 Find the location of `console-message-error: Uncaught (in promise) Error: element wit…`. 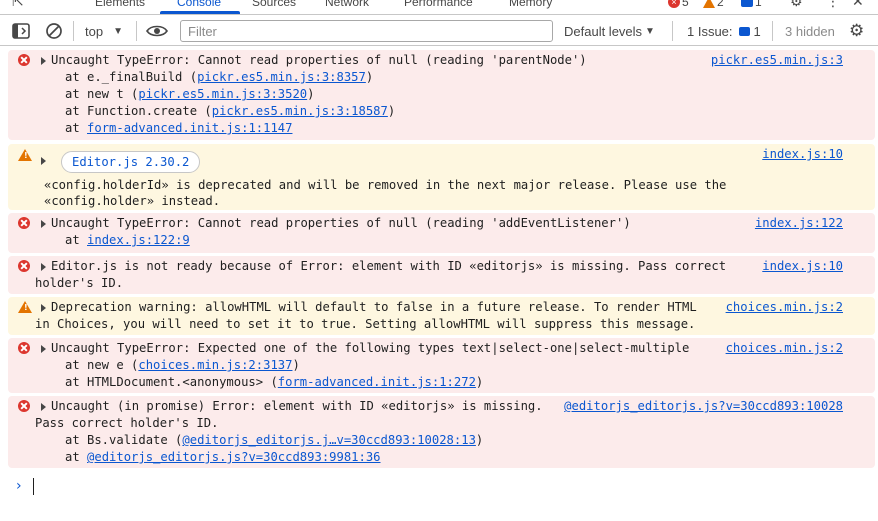

console-message-error: Uncaught (in promise) Error: element wit… is located at coordinates (441, 432).